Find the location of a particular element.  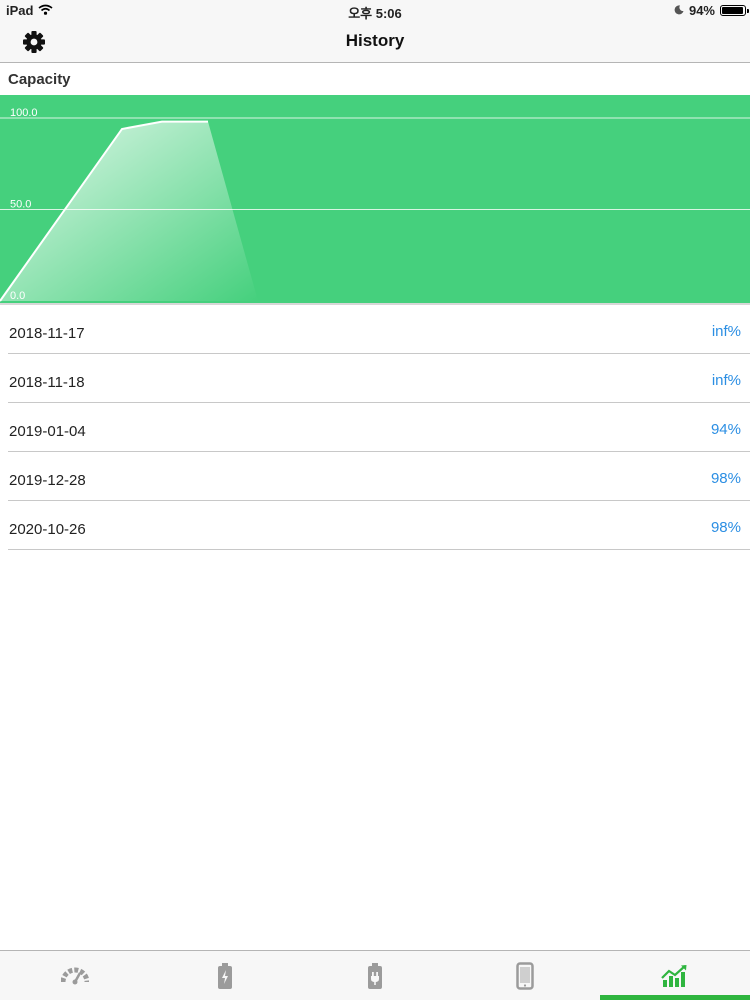

history-row: 2019-01-04 94% is located at coordinates (379, 427).